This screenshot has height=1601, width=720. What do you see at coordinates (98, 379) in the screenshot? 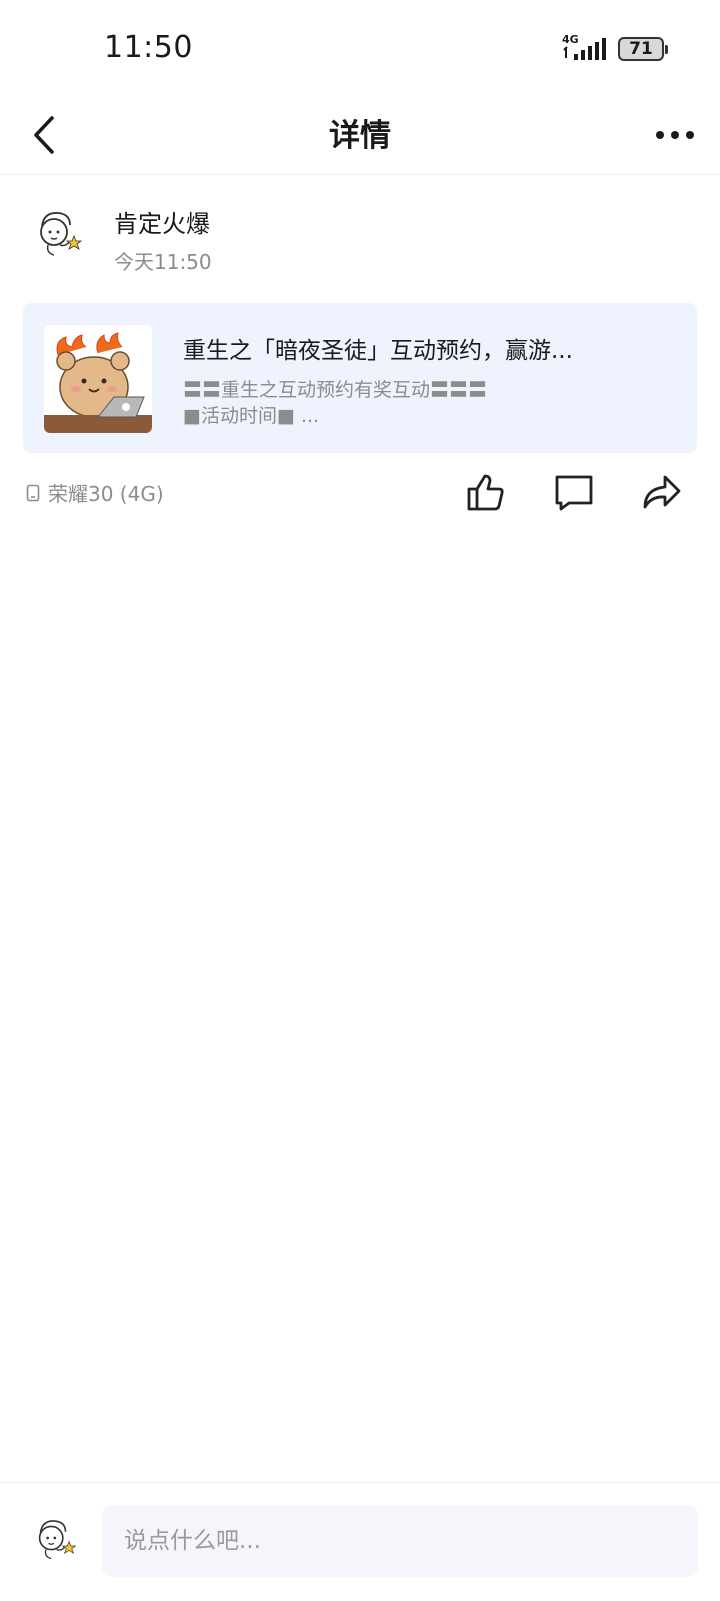
I see `card-thumbnail` at bounding box center [98, 379].